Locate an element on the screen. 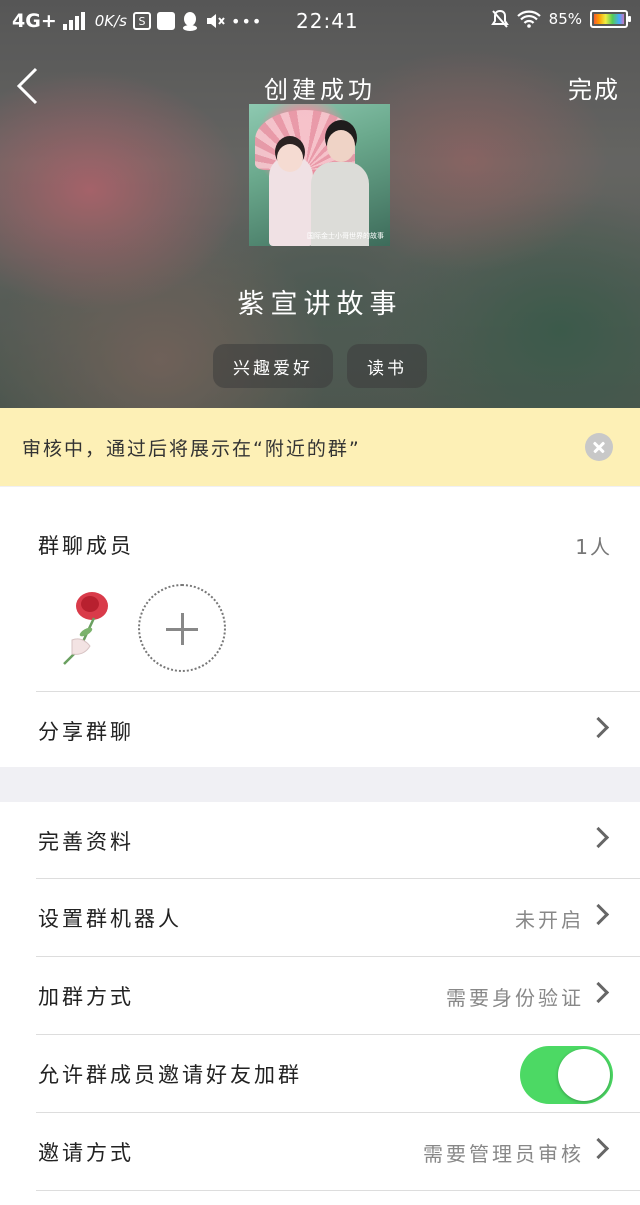 The width and height of the screenshot is (640, 1205). invite-method-value: 需要管理员审核 is located at coordinates (503, 1154).